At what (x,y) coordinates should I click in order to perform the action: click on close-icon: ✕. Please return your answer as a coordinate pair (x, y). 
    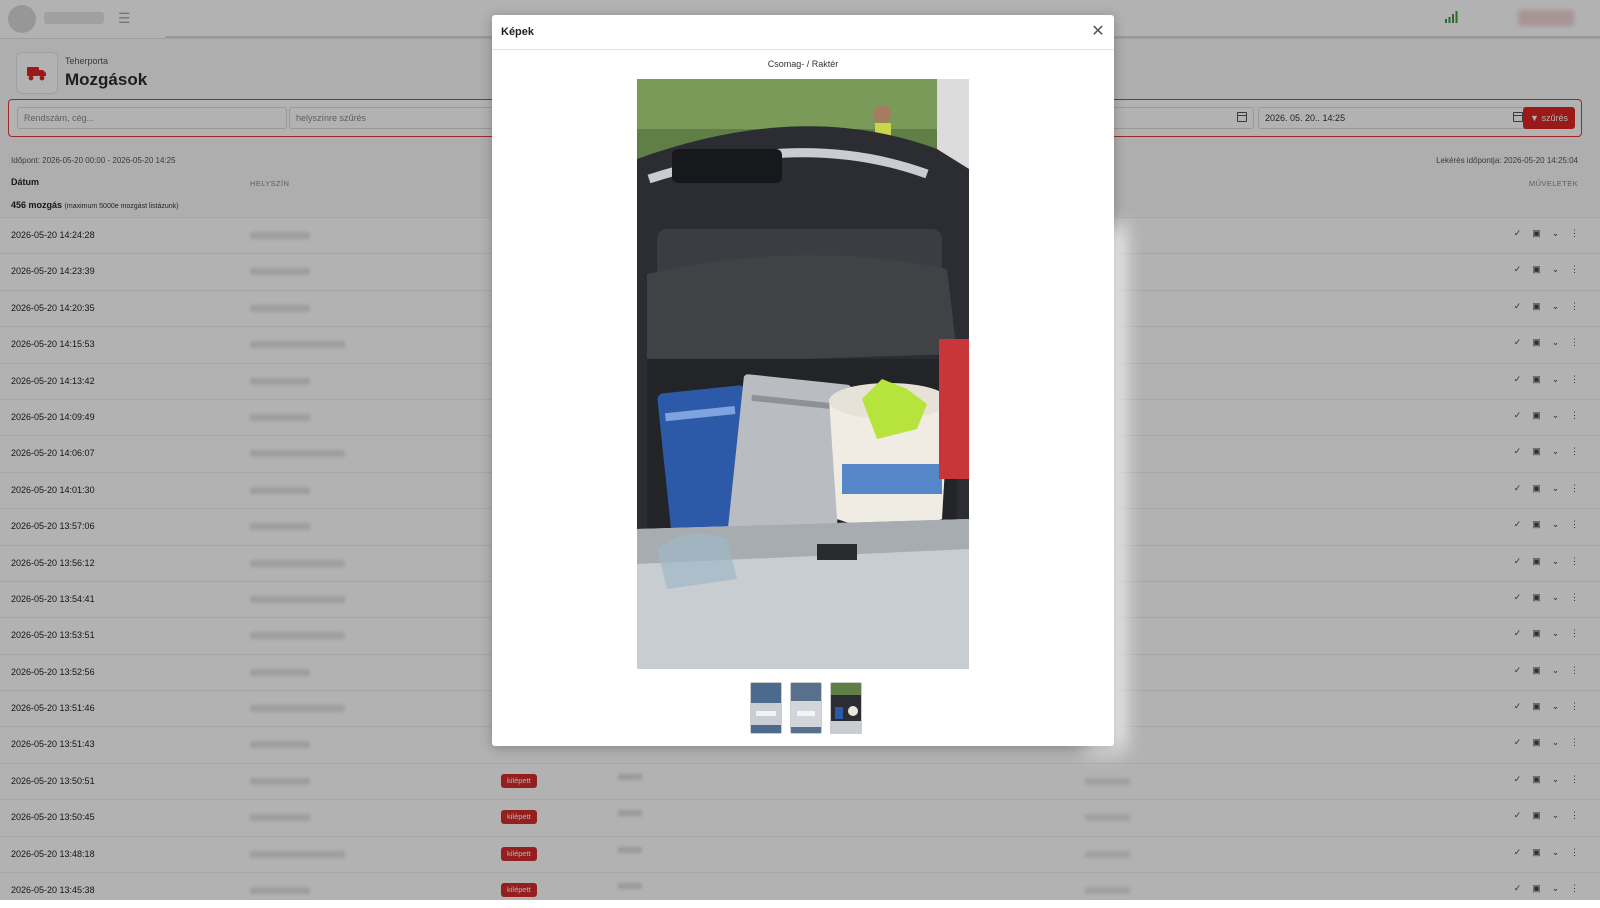
    Looking at the image, I should click on (1098, 32).